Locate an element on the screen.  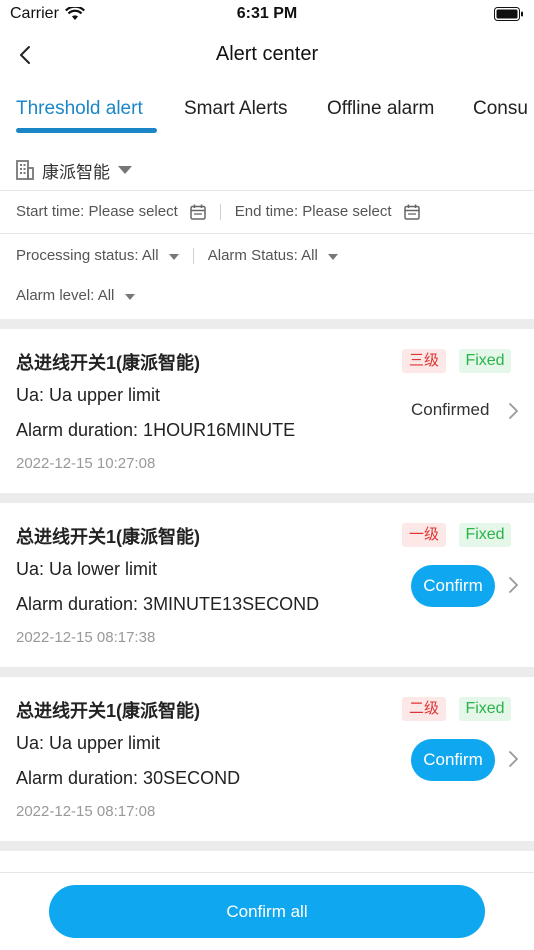
alarm-description: Ua: Ua lower limit is located at coordinates (87, 569).